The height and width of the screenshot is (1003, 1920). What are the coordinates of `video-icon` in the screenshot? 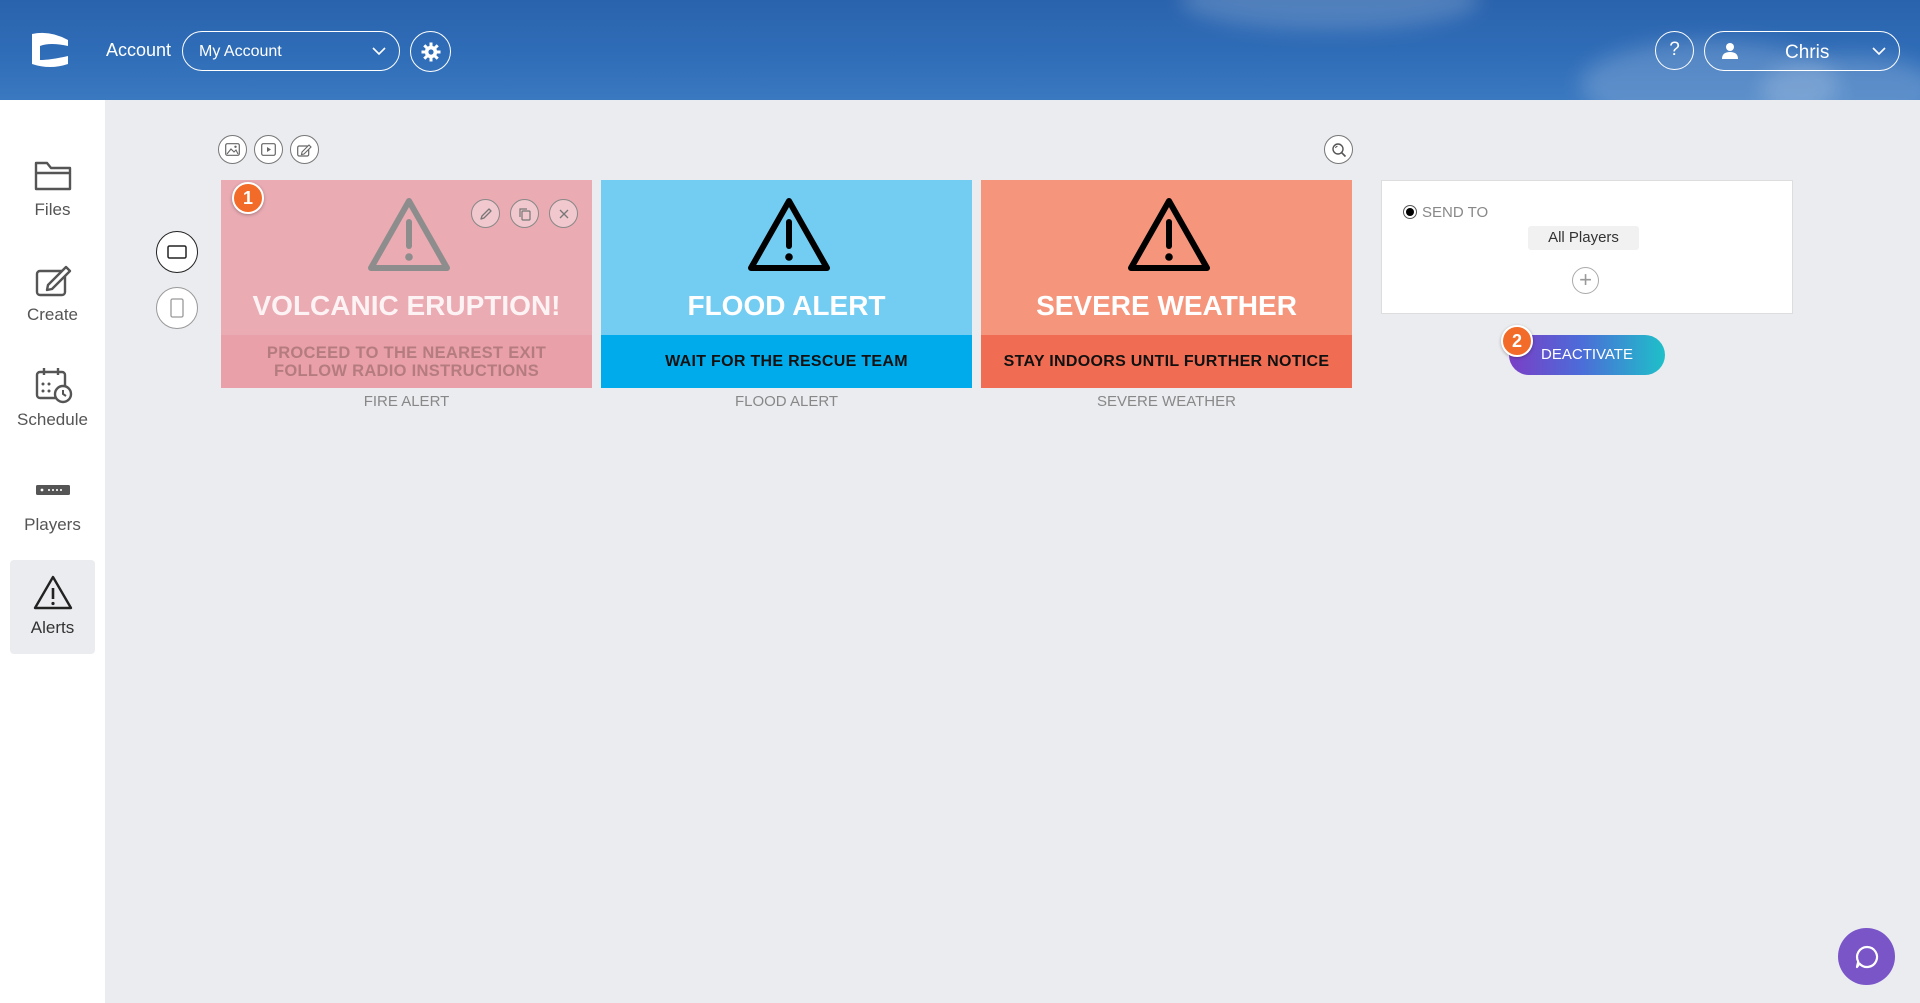 It's located at (268, 149).